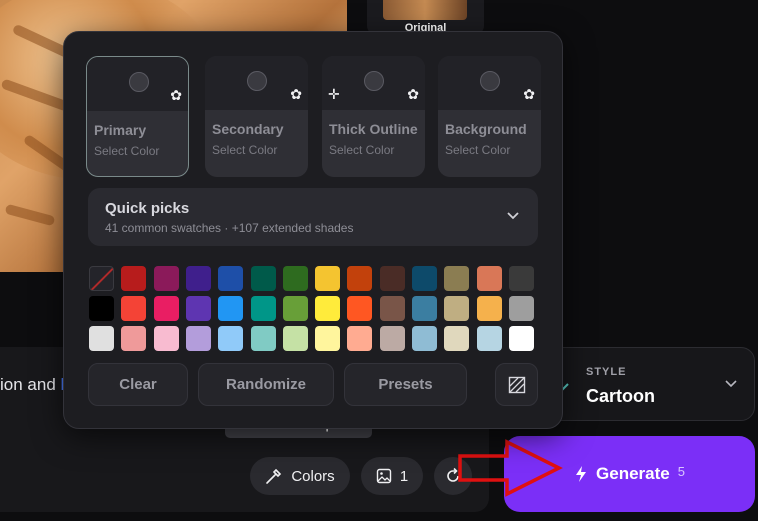 The image size is (758, 521). Describe the element at coordinates (425, 10) in the screenshot. I see `thumbnail-image` at that location.